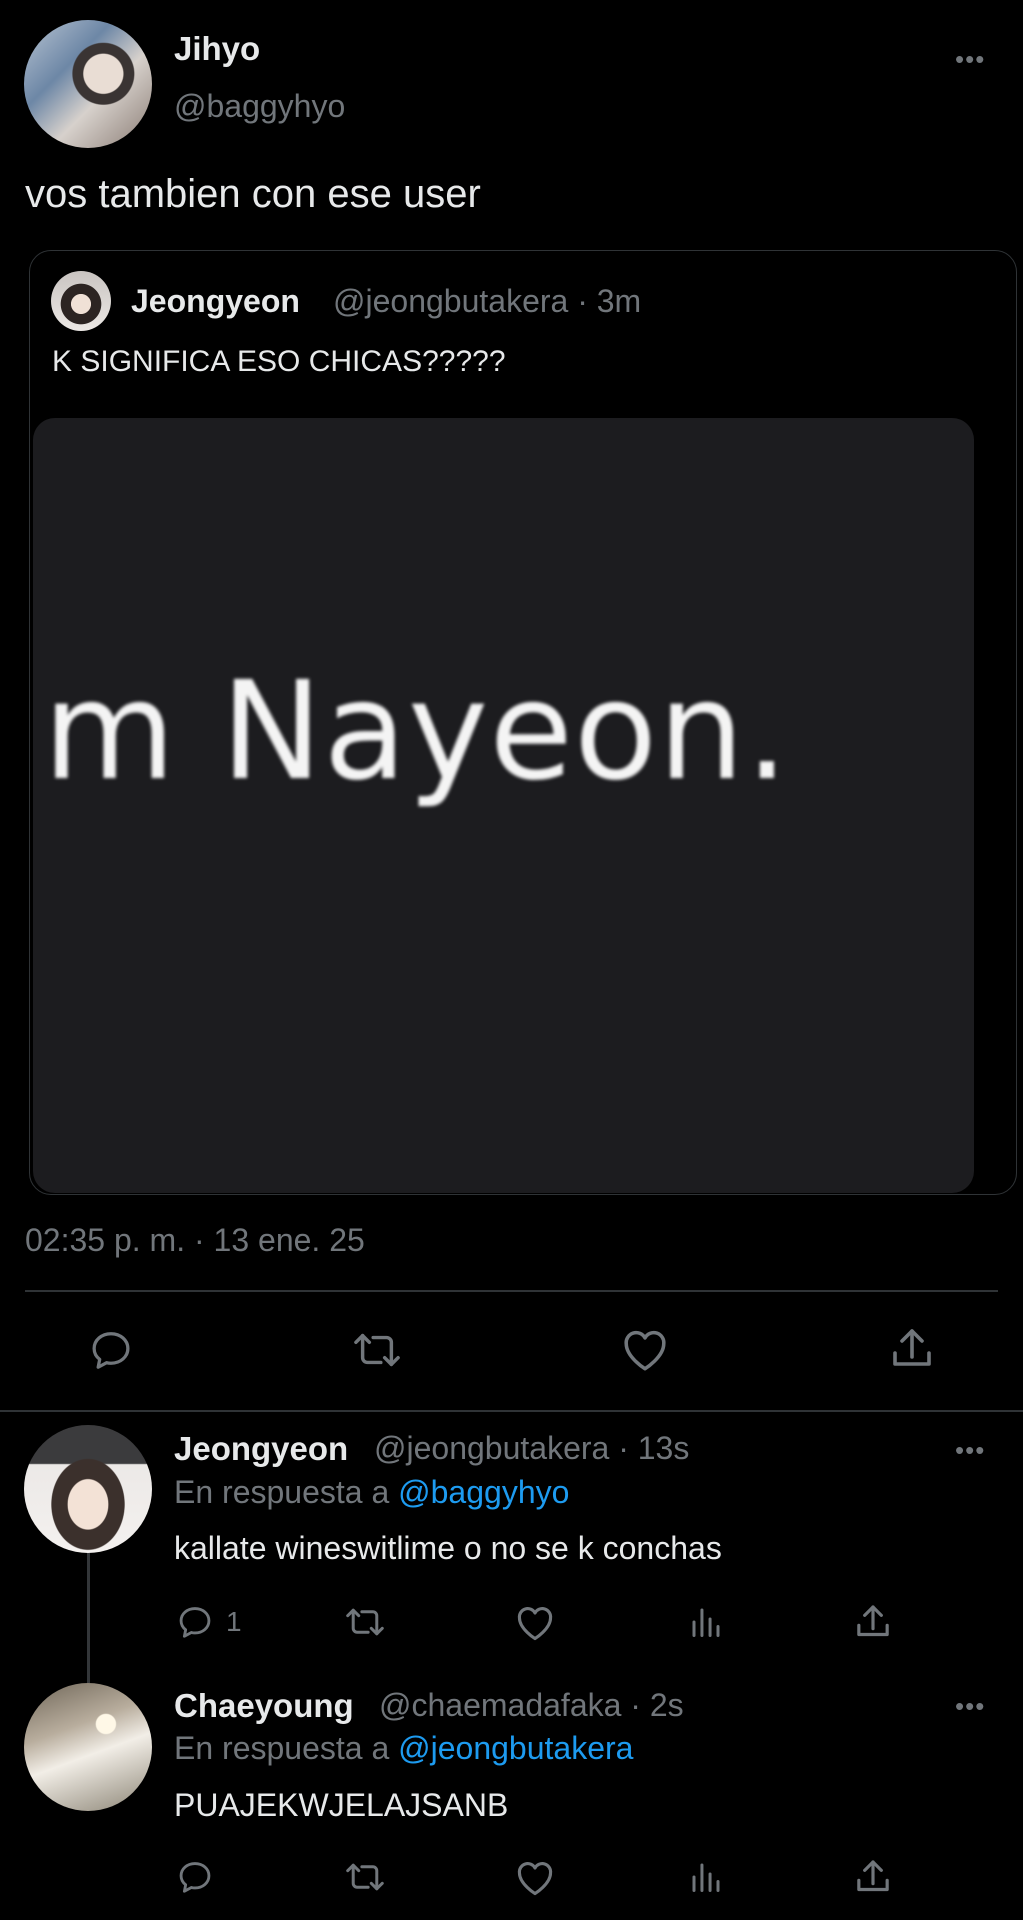  What do you see at coordinates (451, 301) in the screenshot?
I see `quoted-author-handle: @jeongbutakera` at bounding box center [451, 301].